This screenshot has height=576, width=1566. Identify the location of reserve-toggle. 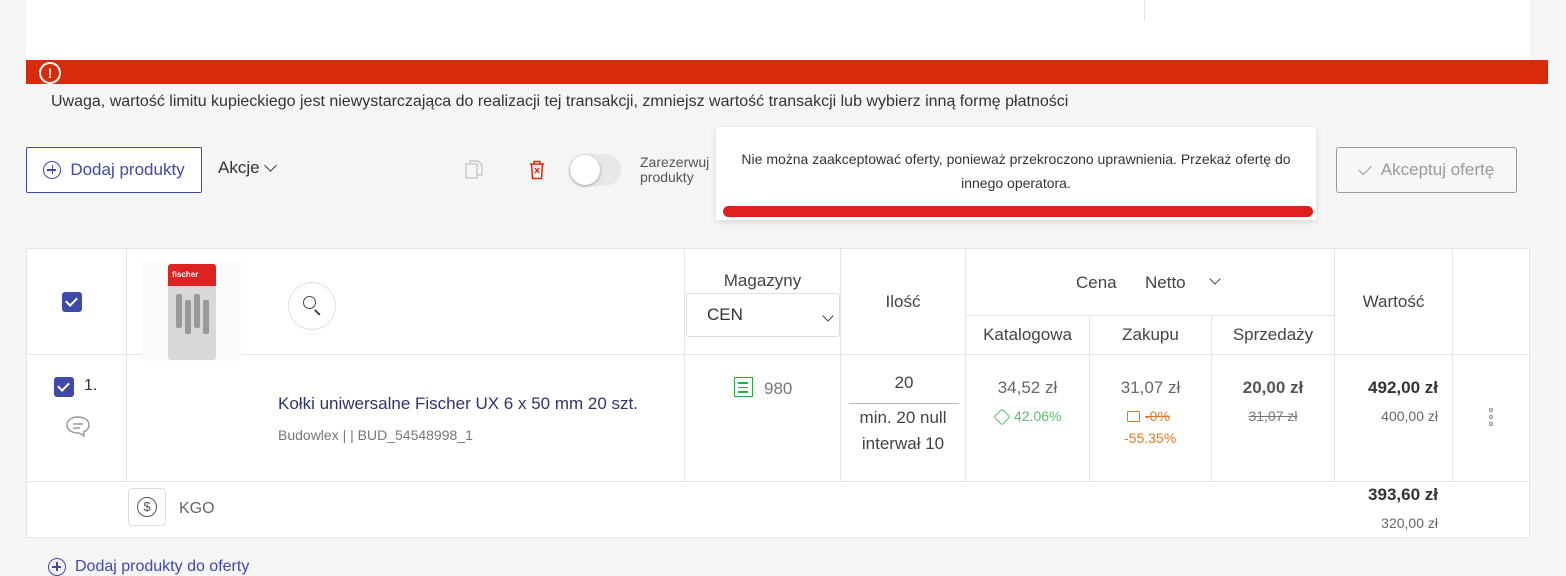
(595, 170).